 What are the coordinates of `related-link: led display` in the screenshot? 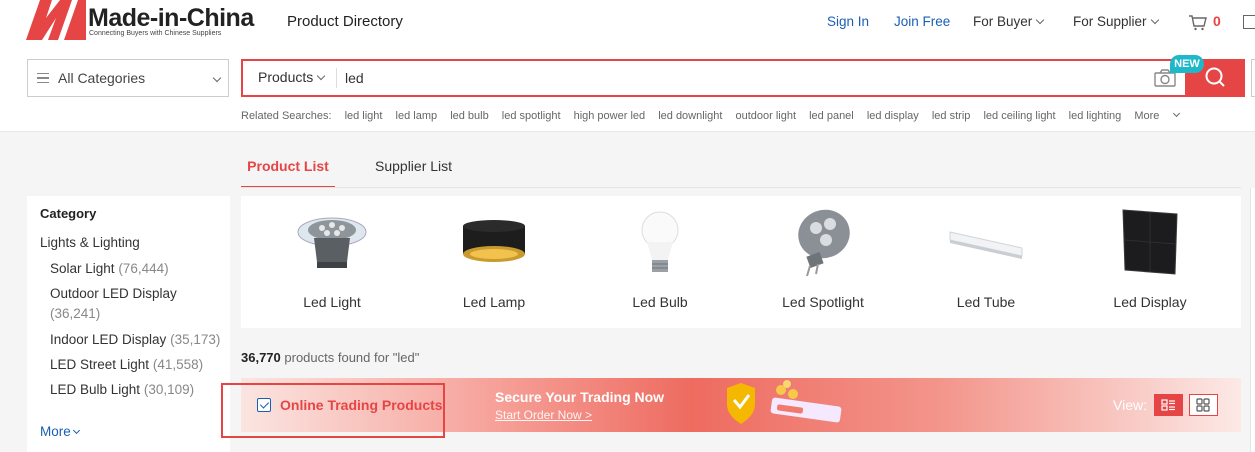 It's located at (893, 116).